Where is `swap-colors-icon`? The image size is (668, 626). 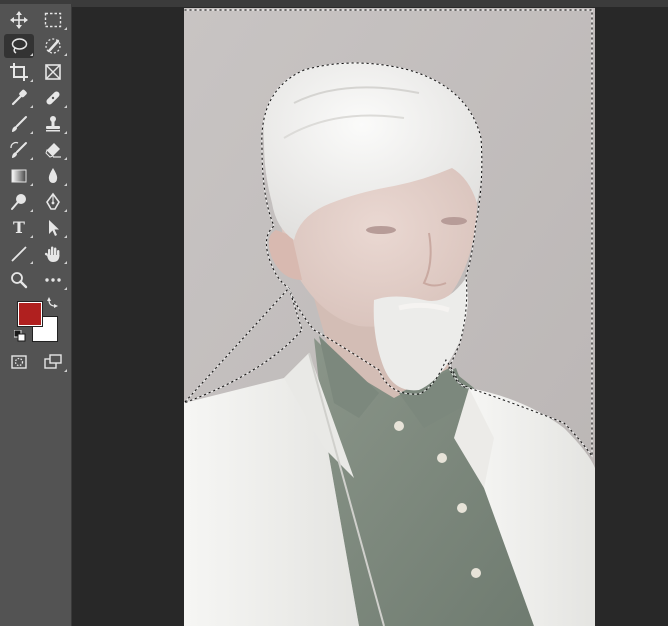 swap-colors-icon is located at coordinates (53, 302).